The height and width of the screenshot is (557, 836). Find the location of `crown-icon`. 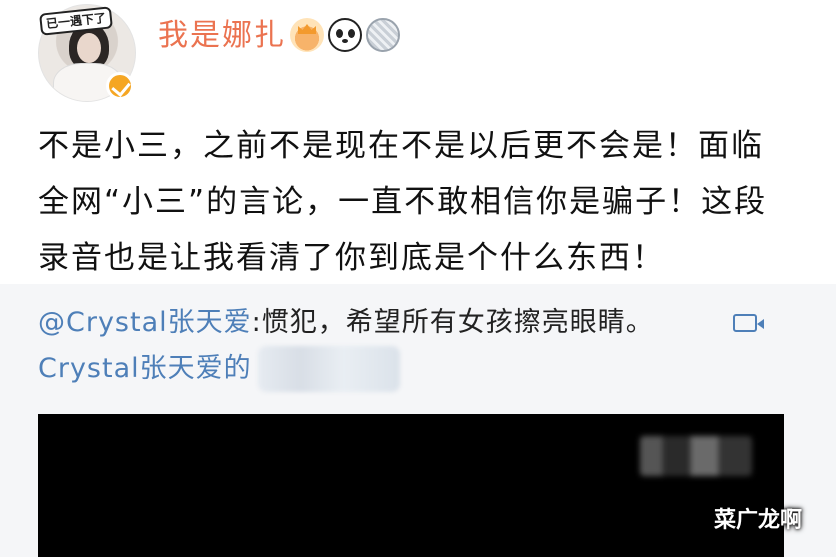

crown-icon is located at coordinates (307, 35).